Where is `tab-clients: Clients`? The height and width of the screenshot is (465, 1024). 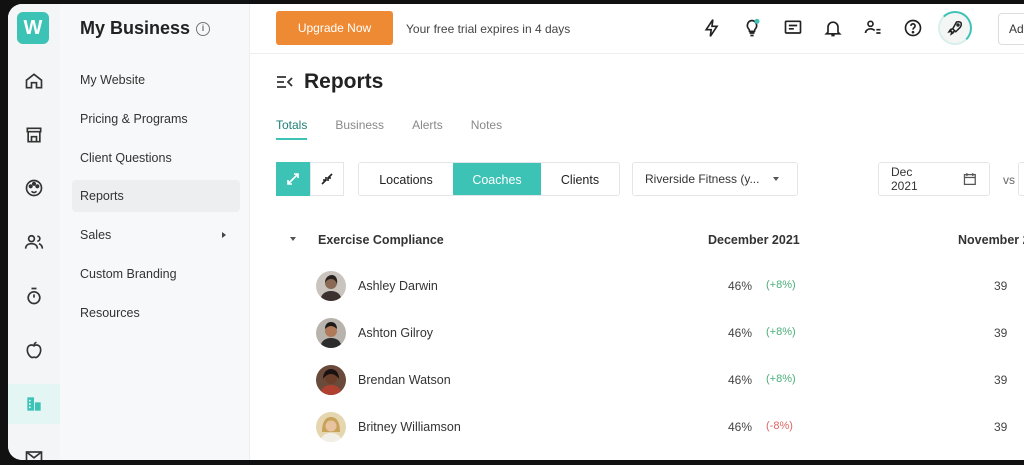
tab-clients: Clients is located at coordinates (580, 179).